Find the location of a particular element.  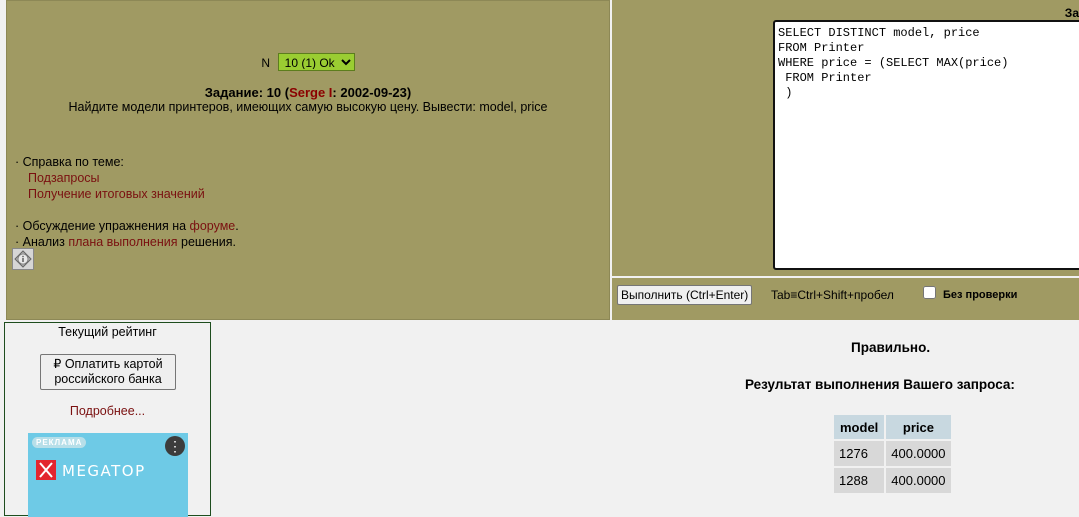

task-number-label: N is located at coordinates (266, 63).